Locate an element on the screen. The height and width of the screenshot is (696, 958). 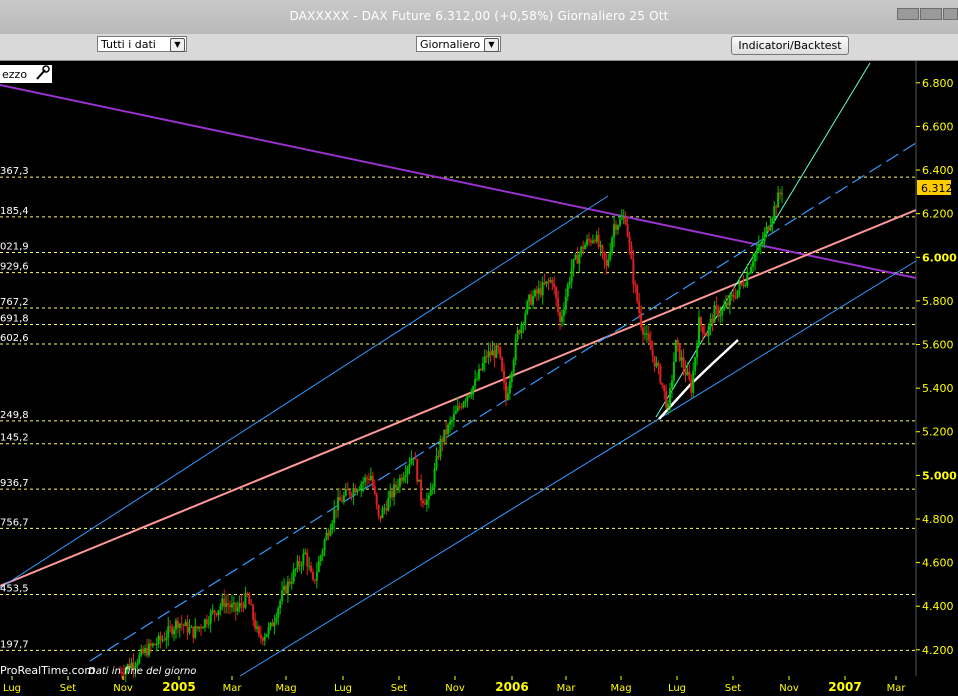
level-label: 145,2 is located at coordinates (14, 438).